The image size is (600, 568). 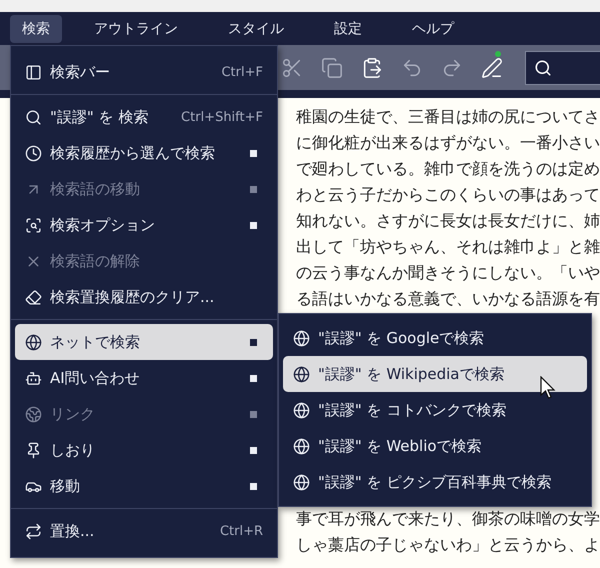 I want to click on document-text: しゃ藁店の子じゃないわ」と云うから、よ, so click(x=448, y=545).